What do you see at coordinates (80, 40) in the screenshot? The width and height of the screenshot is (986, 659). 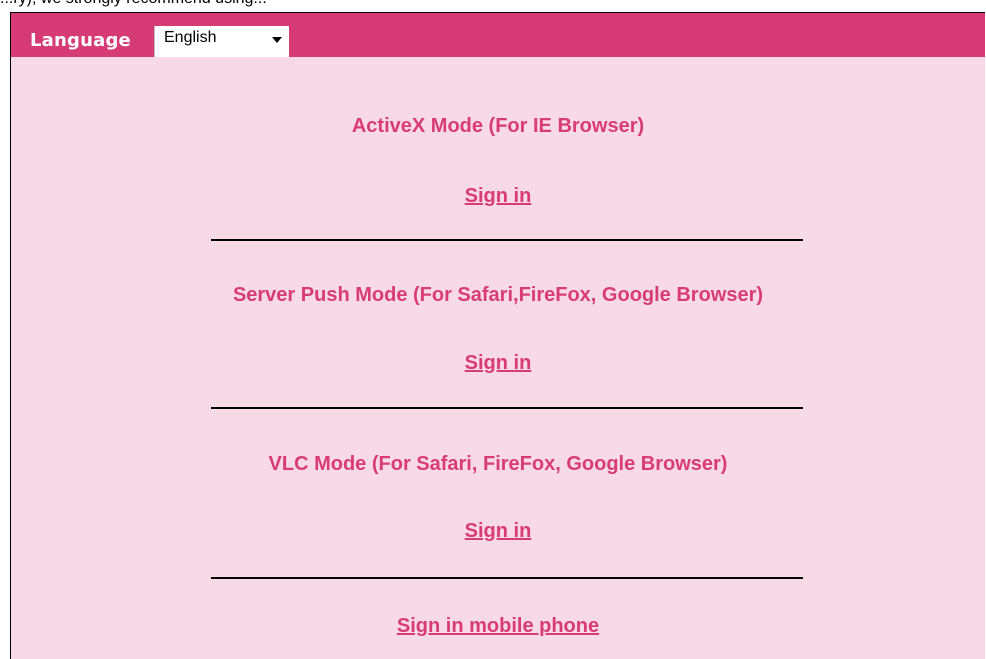 I see `language-label: Language` at bounding box center [80, 40].